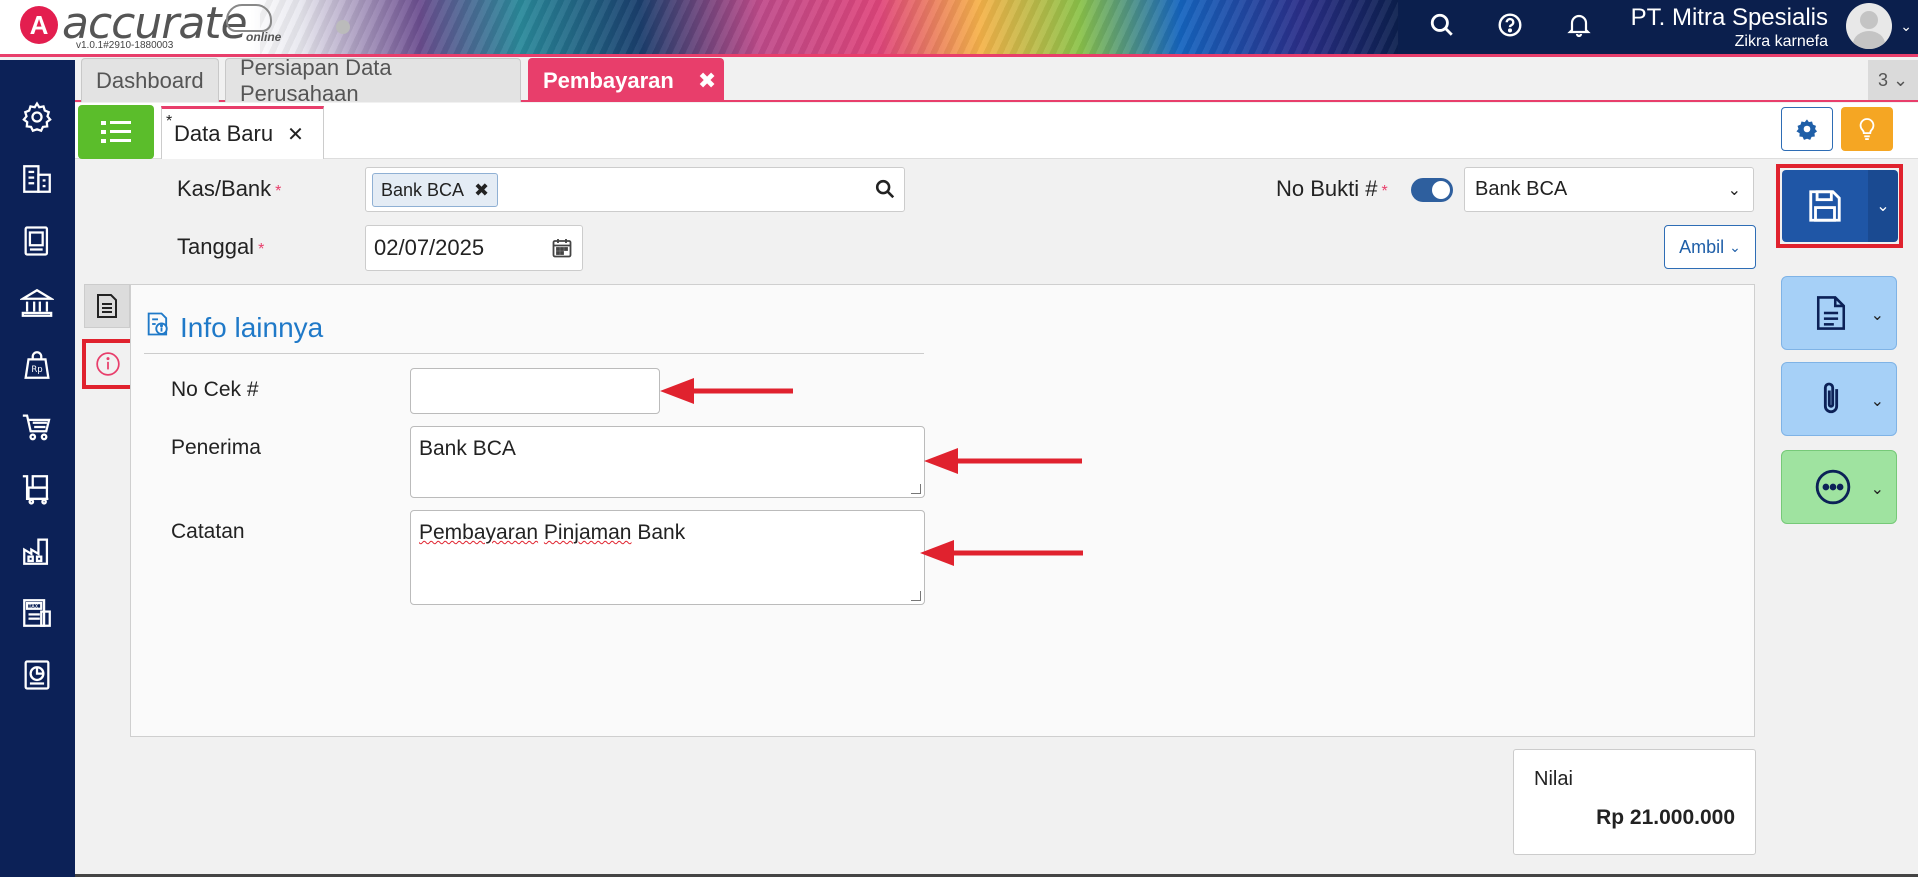 The width and height of the screenshot is (1918, 877). Describe the element at coordinates (229, 188) in the screenshot. I see `kas-bank-label: Kas/Bank *` at that location.